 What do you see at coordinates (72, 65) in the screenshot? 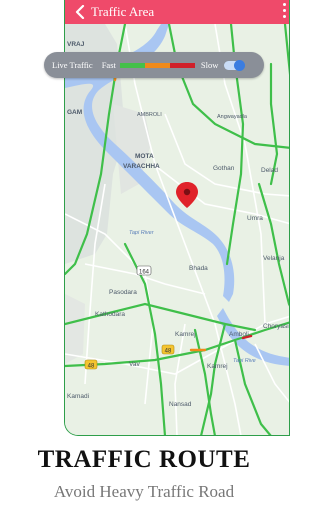
I see `legend-title: Live Traffic` at bounding box center [72, 65].